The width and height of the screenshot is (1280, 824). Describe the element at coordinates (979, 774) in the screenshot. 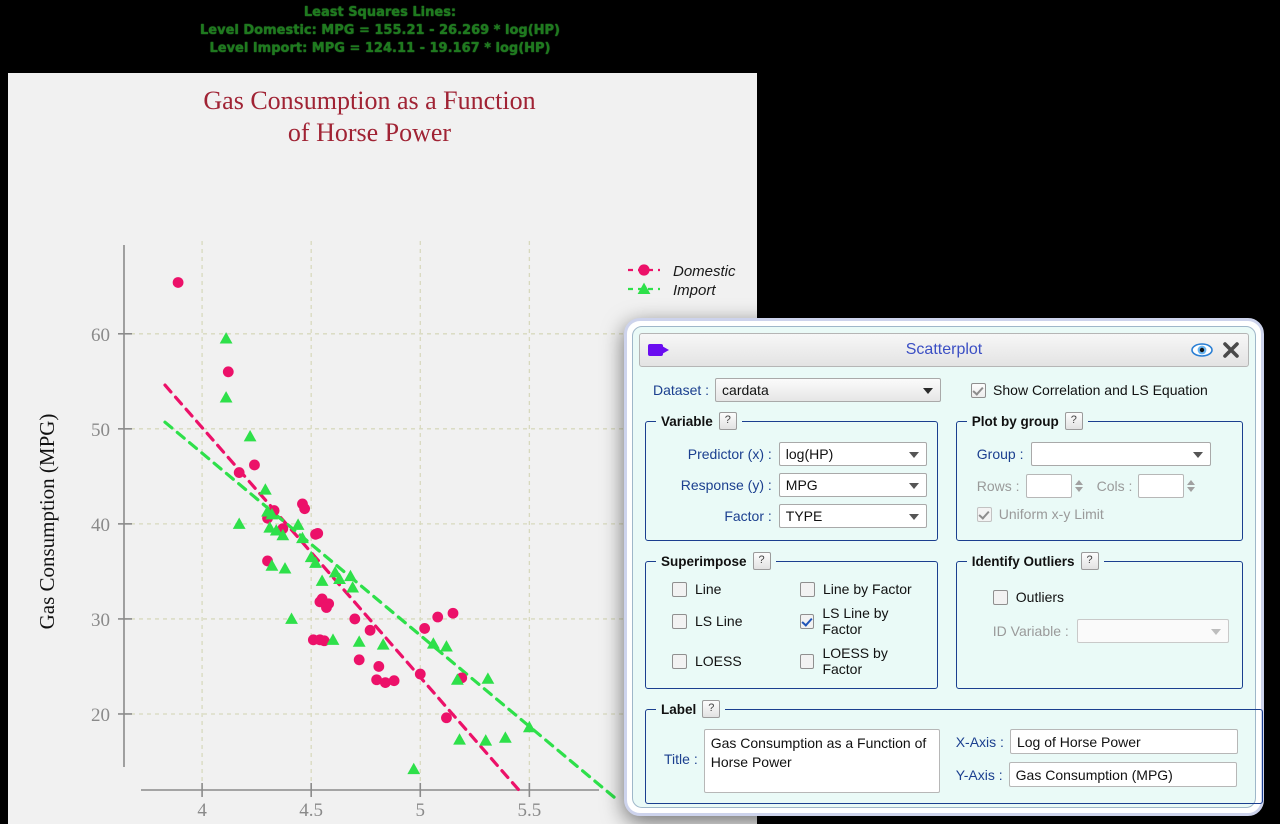

I see `y-axis-label: Y-Axis :` at that location.